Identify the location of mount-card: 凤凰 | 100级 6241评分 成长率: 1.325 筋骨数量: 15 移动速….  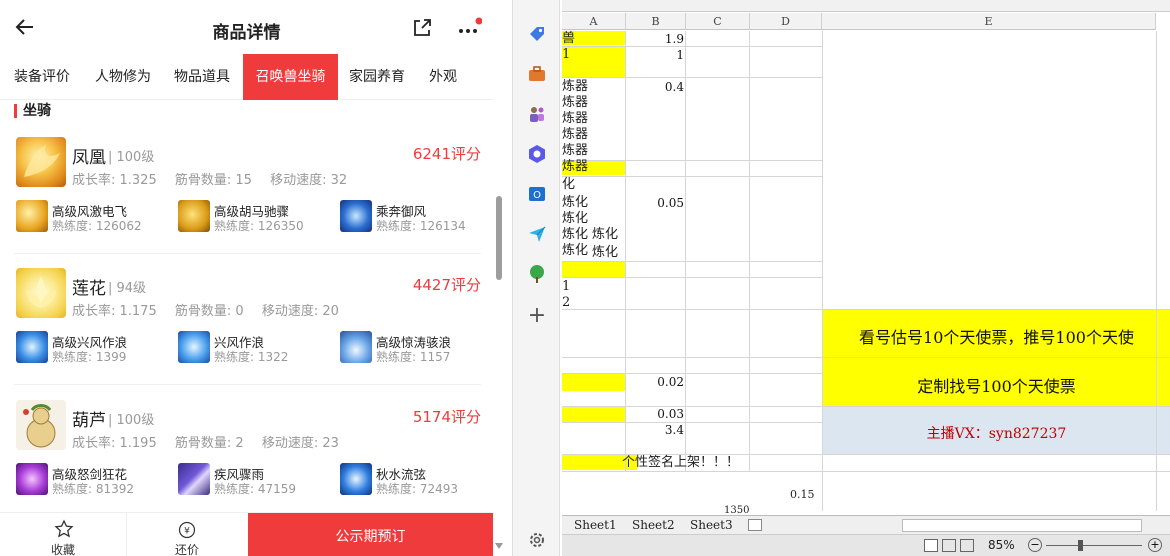
(246, 203).